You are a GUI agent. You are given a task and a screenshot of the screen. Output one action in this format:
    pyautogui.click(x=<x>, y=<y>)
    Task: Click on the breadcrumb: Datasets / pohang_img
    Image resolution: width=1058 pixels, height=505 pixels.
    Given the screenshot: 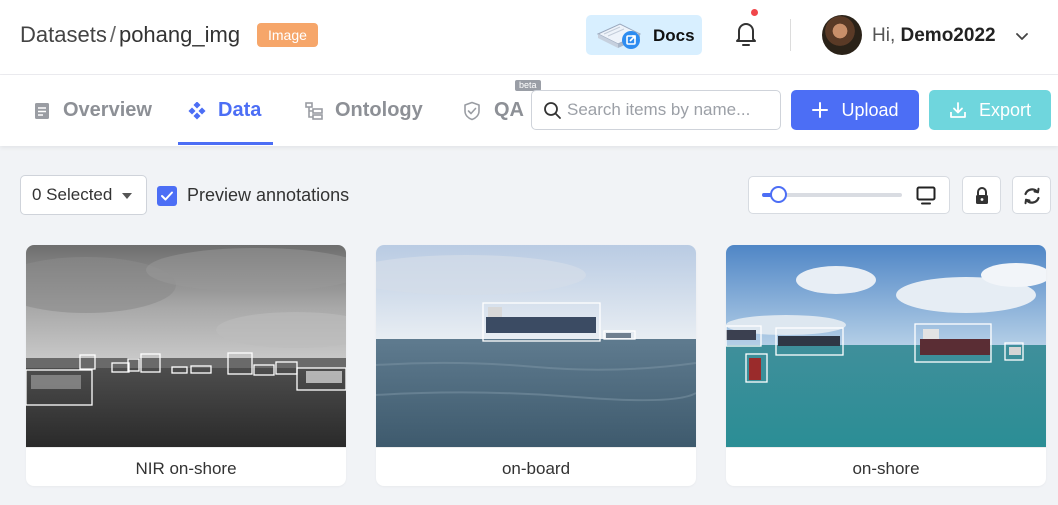 What is the action you would take?
    pyautogui.click(x=130, y=35)
    